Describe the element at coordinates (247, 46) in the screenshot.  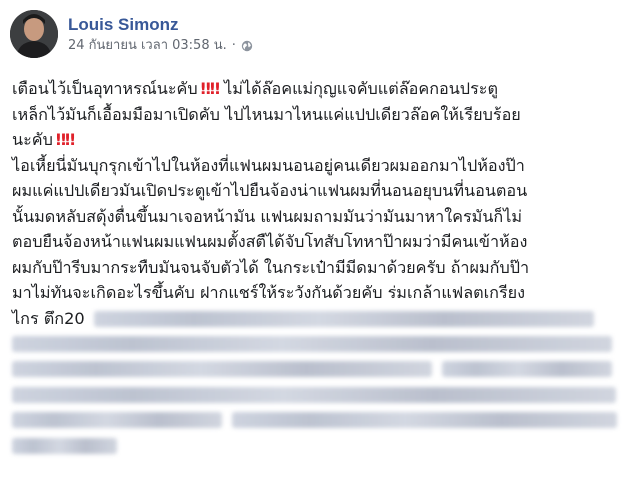
I see `globe-icon` at that location.